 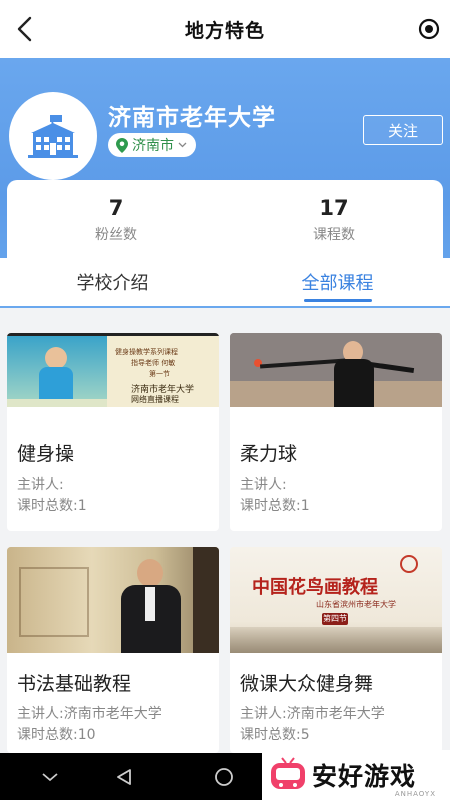 I want to click on city-label: 济南市, so click(x=153, y=146).